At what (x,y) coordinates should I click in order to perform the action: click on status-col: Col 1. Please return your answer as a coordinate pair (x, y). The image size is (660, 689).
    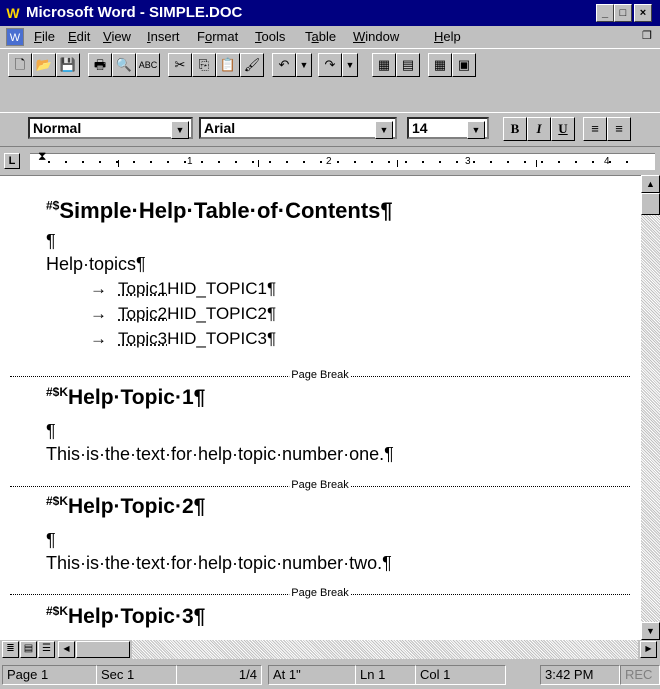
    Looking at the image, I should click on (461, 675).